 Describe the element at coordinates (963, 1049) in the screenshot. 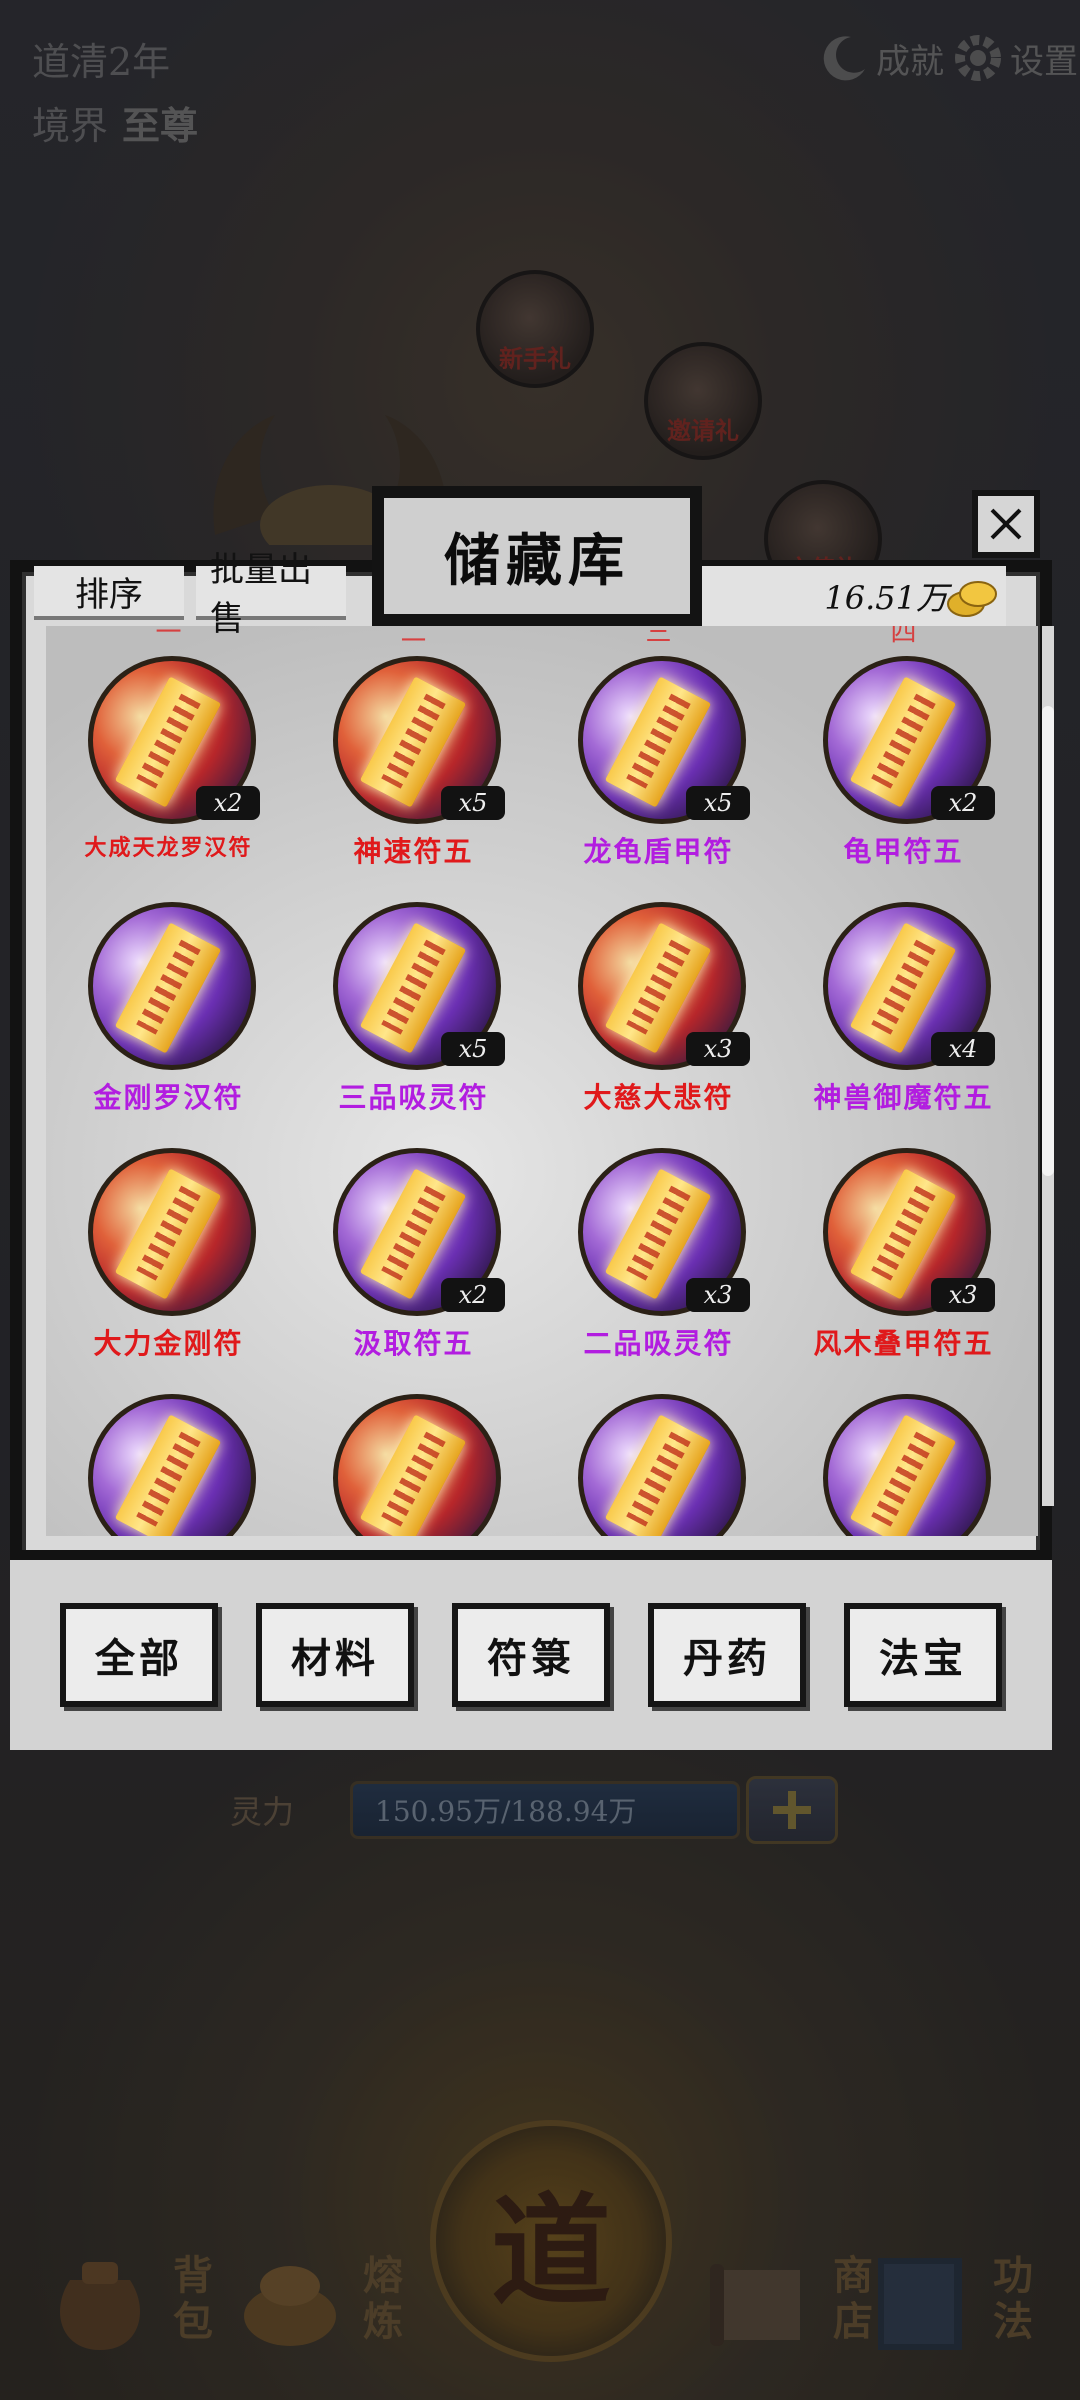

I see `item-quantity-badge: x4` at that location.